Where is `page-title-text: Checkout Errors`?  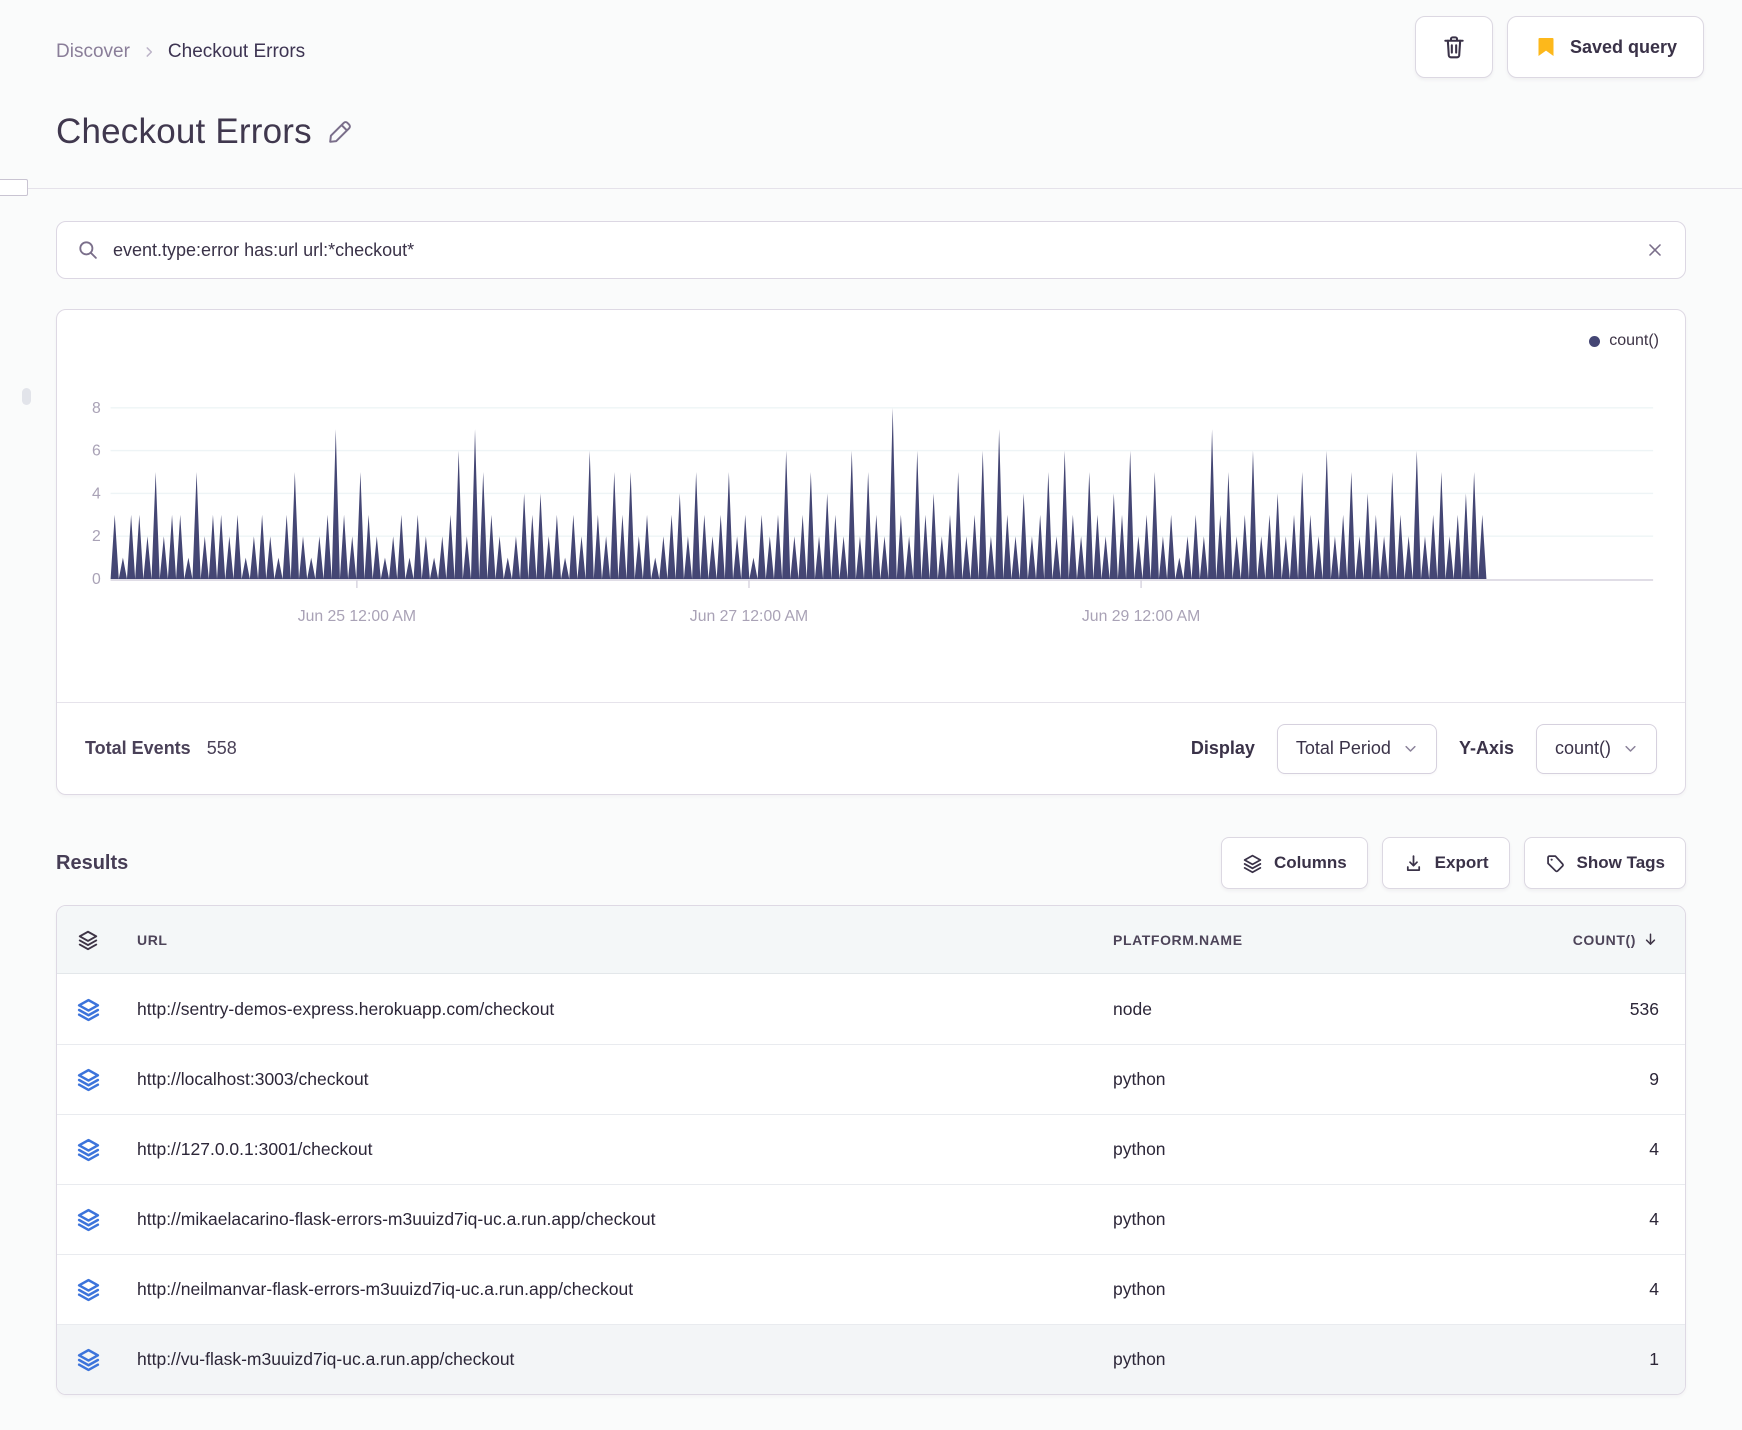
page-title-text: Checkout Errors is located at coordinates (184, 131).